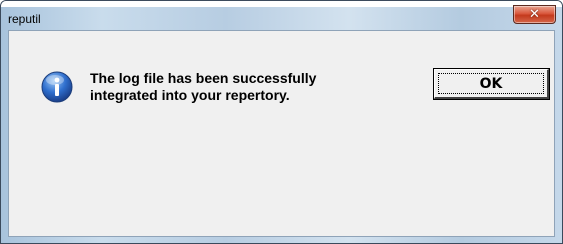 This screenshot has width=563, height=244. Describe the element at coordinates (190, 95) in the screenshot. I see `message-line-2: integrated into your repertory.` at that location.